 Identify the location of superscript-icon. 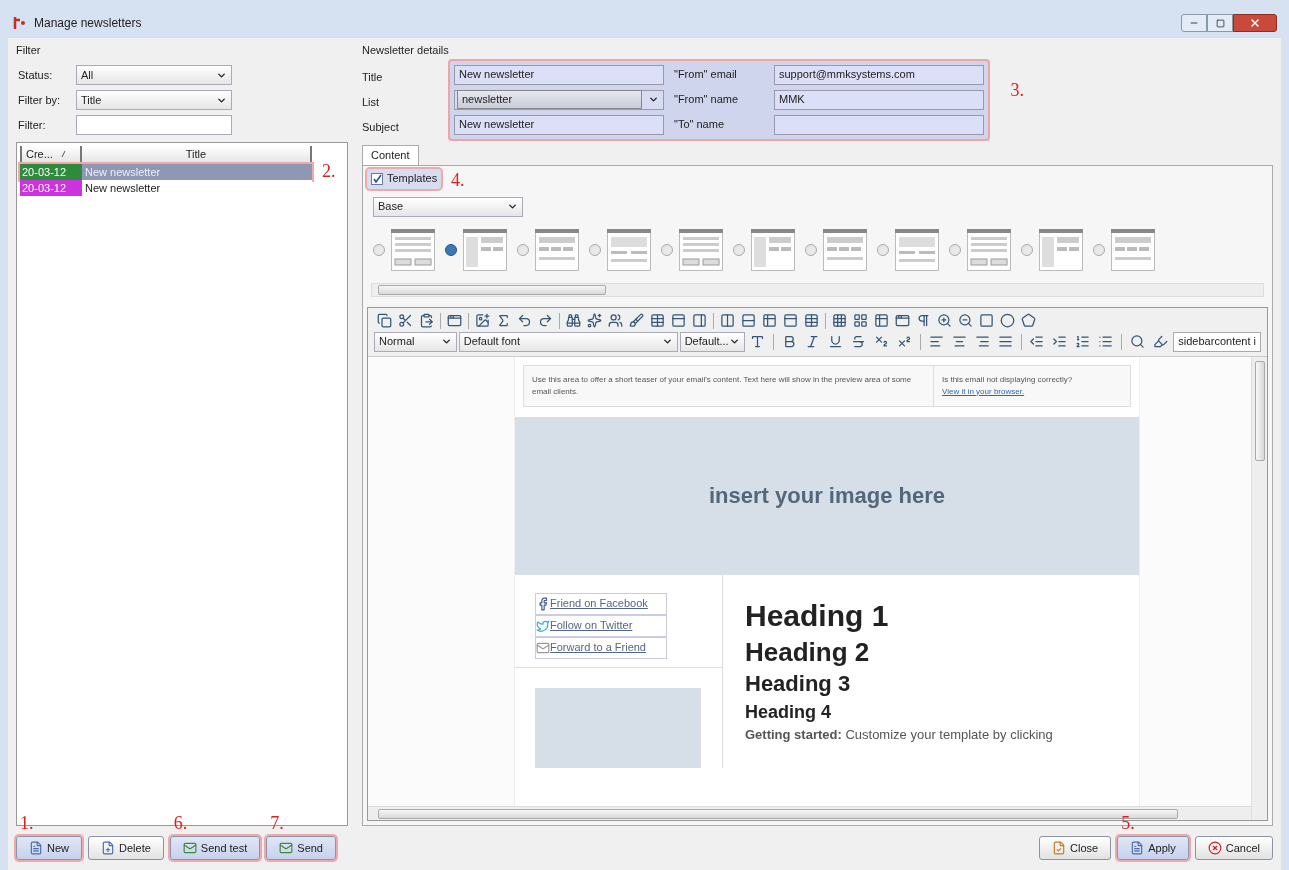
(904, 341).